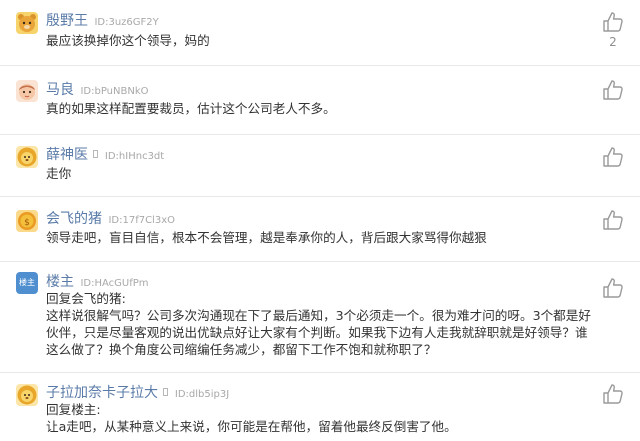 This screenshot has height=441, width=640. I want to click on comment-text: 最应该换掉你这个领导，妈的, so click(316, 40).